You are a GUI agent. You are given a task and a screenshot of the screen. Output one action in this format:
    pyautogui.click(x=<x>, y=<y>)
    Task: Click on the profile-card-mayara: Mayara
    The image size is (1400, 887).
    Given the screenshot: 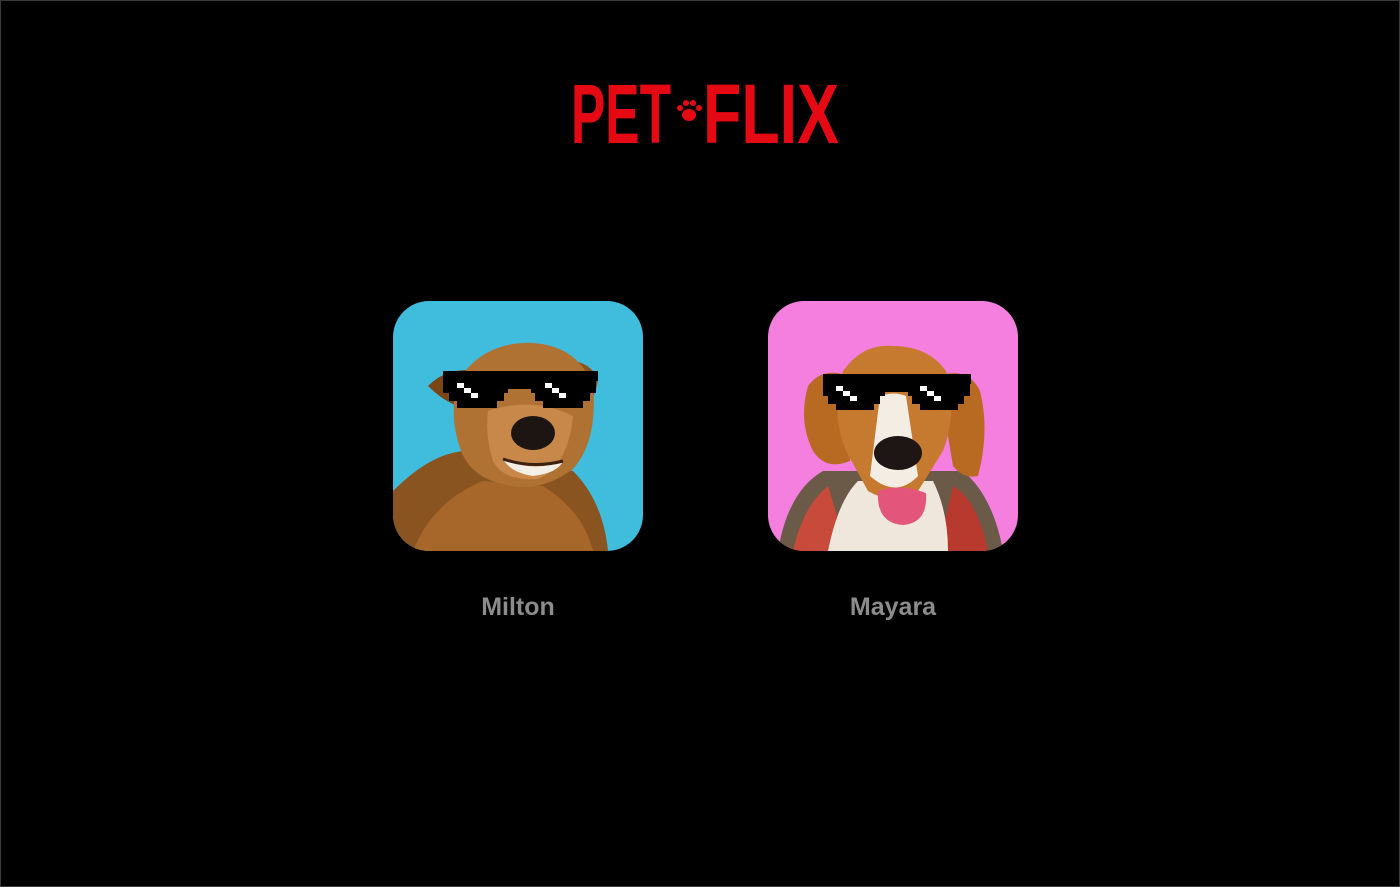 What is the action you would take?
    pyautogui.click(x=893, y=461)
    